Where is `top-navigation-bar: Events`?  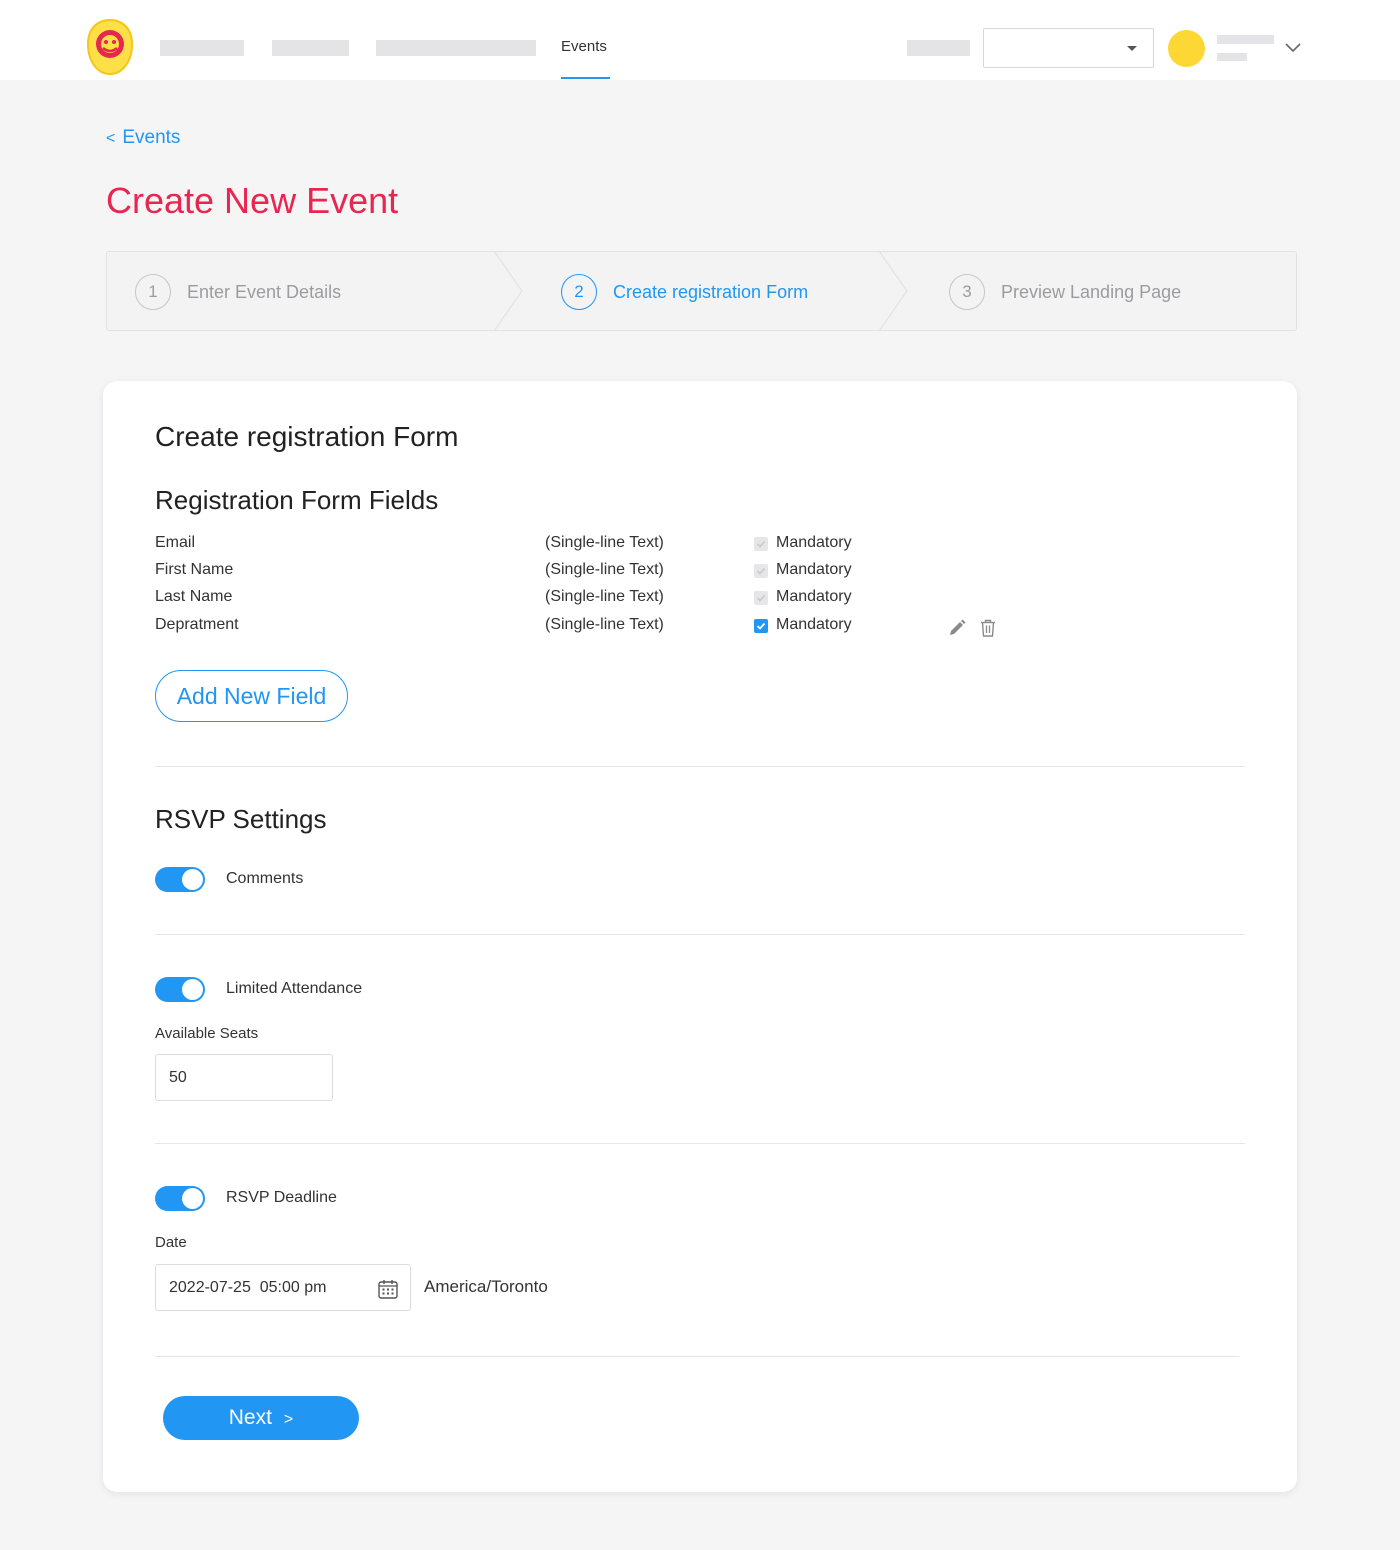
top-navigation-bar: Events is located at coordinates (700, 40).